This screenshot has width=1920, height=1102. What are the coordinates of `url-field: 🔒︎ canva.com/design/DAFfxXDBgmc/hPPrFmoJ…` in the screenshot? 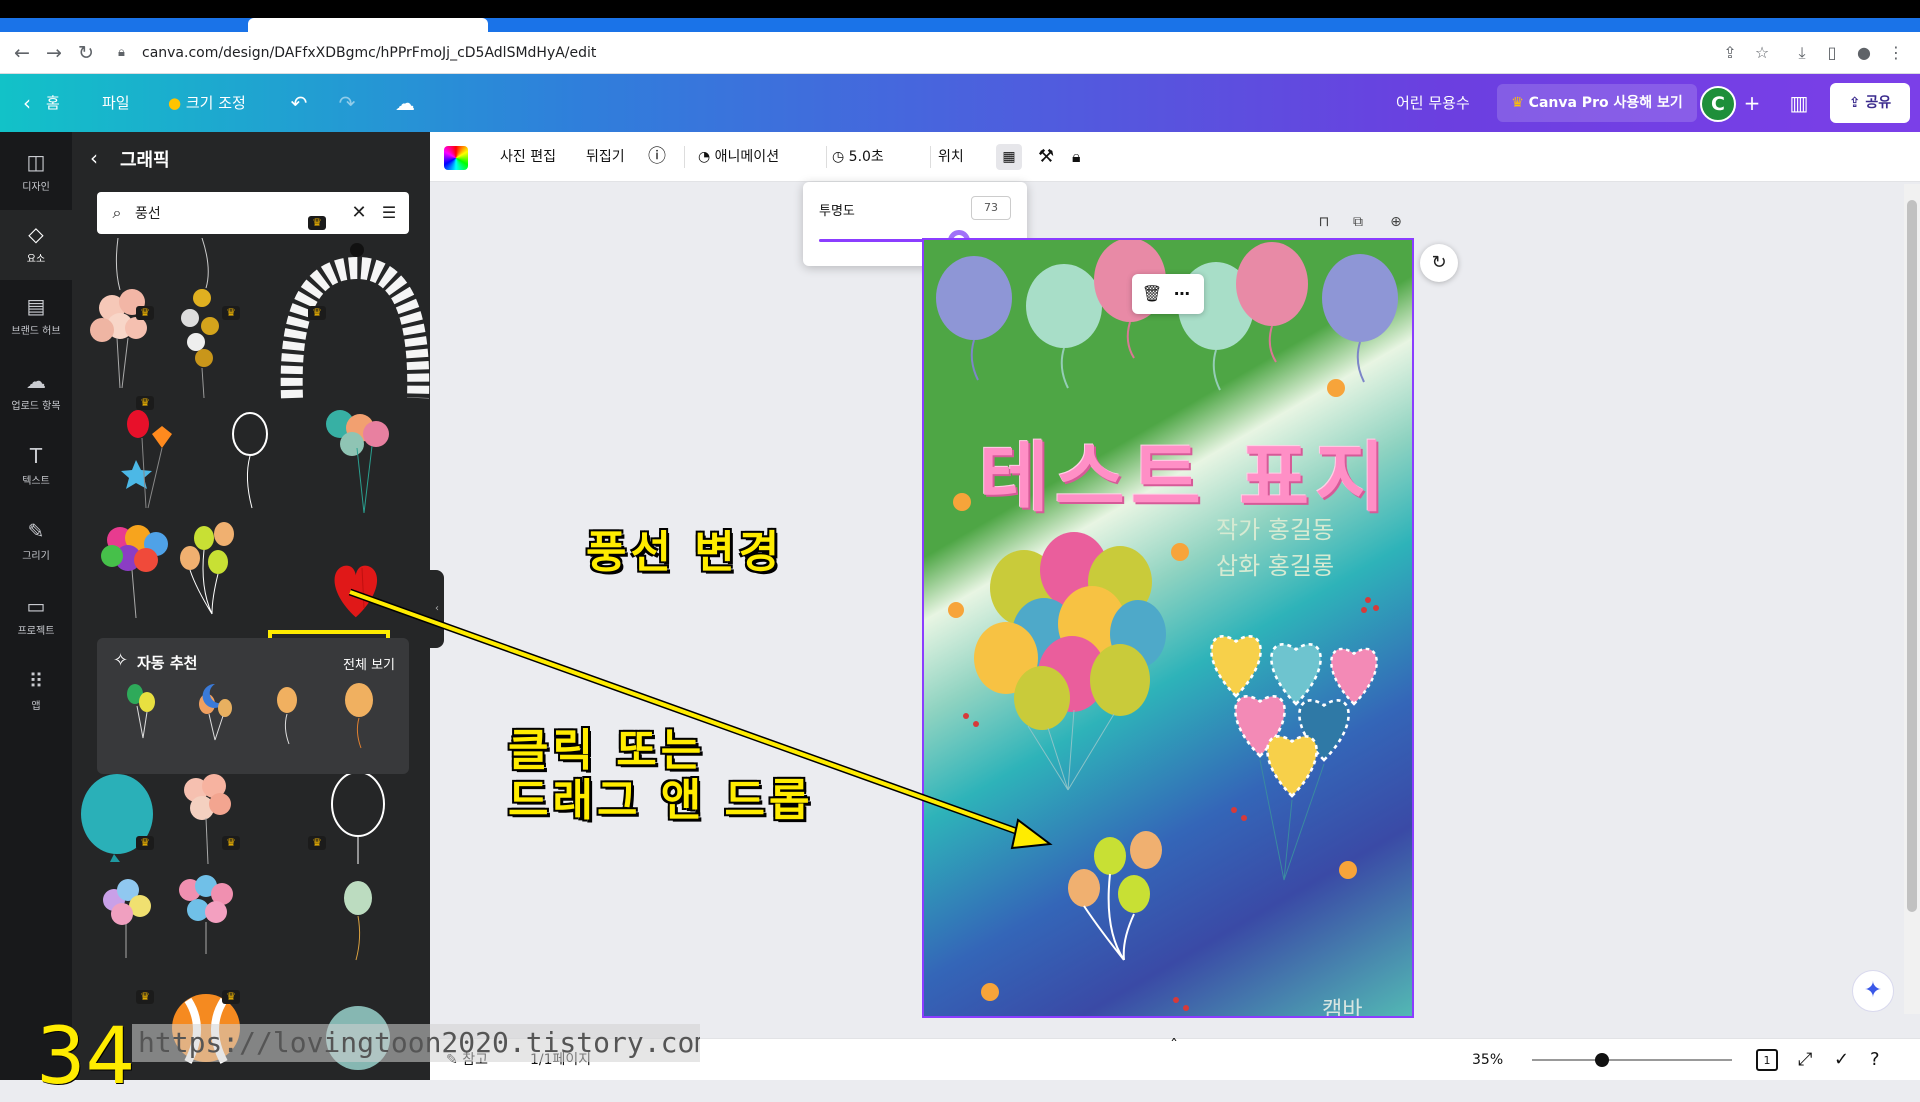 It's located at (912, 53).